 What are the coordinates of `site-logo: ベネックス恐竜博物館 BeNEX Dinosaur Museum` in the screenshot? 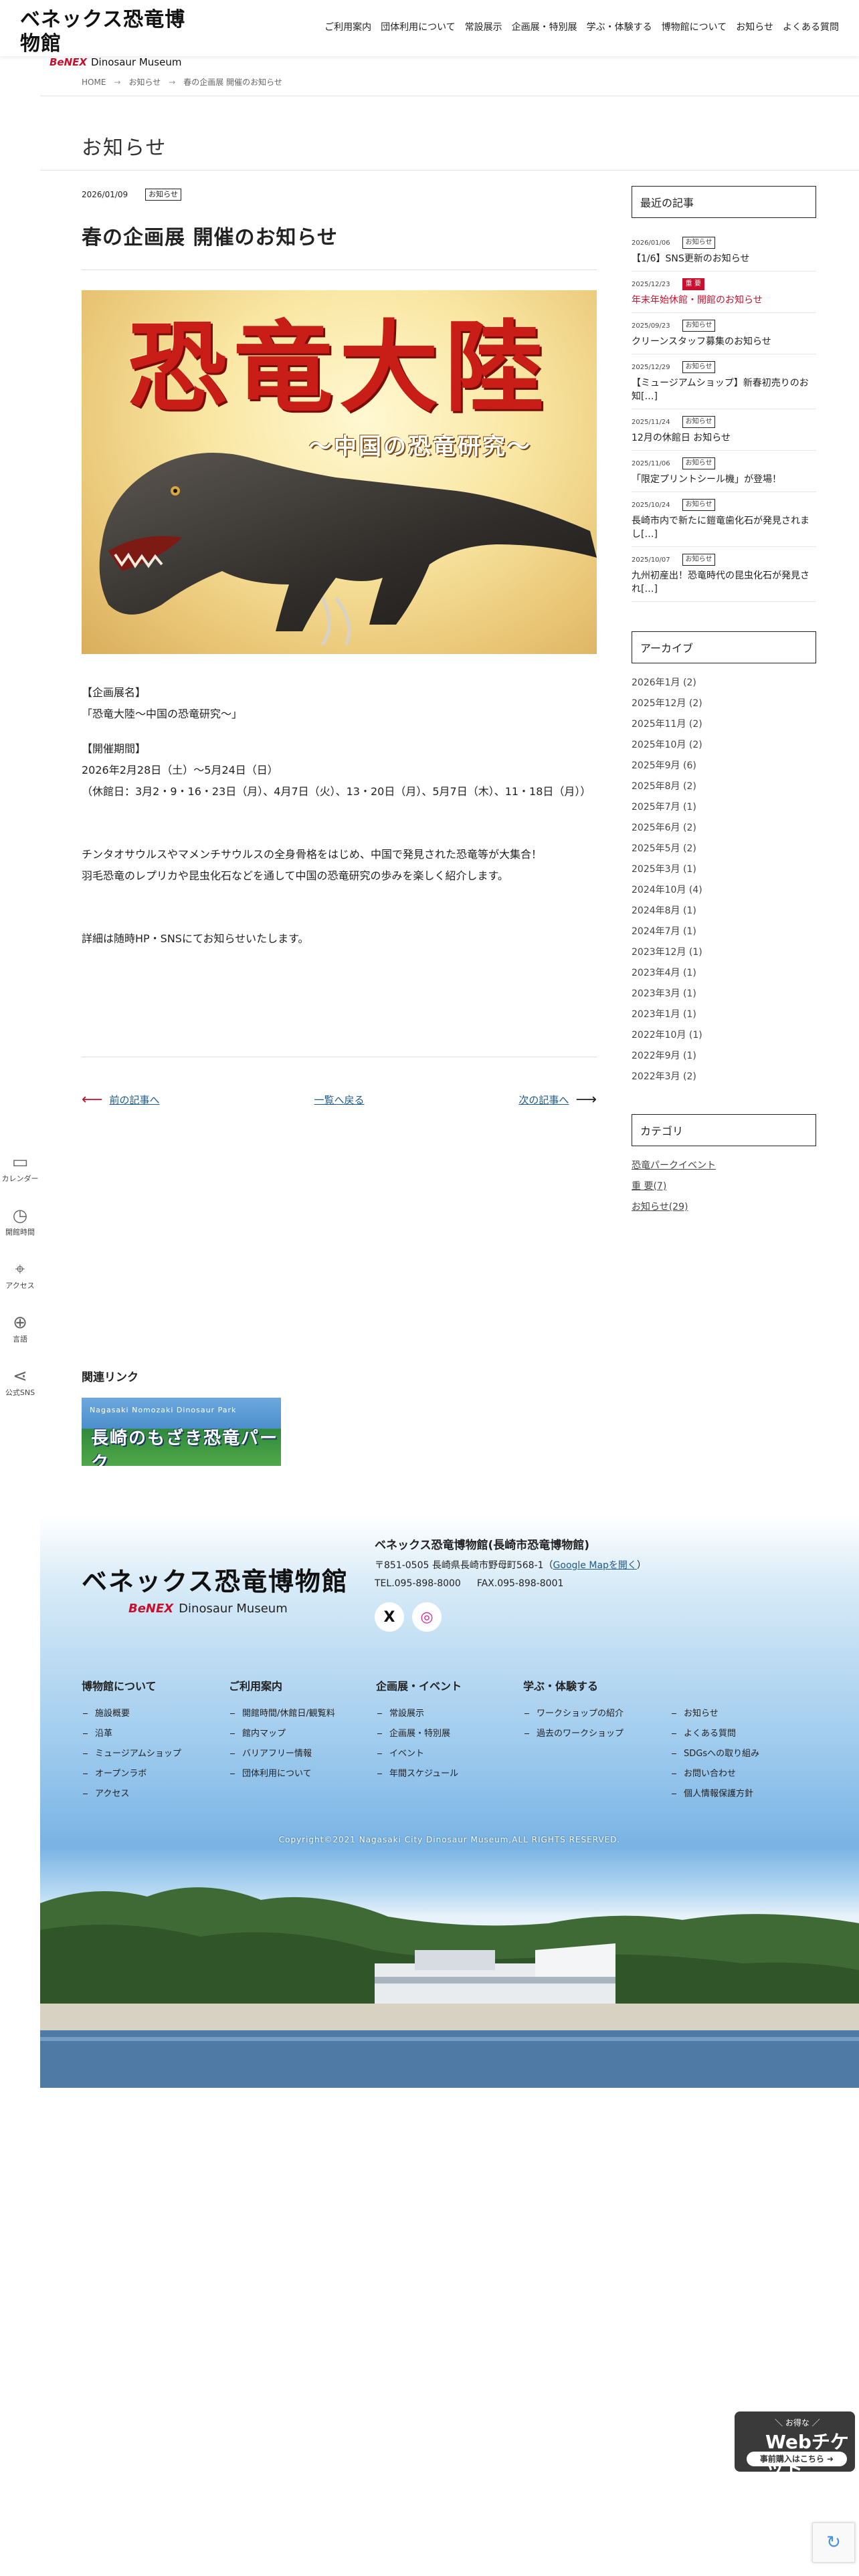 It's located at (110, 38).